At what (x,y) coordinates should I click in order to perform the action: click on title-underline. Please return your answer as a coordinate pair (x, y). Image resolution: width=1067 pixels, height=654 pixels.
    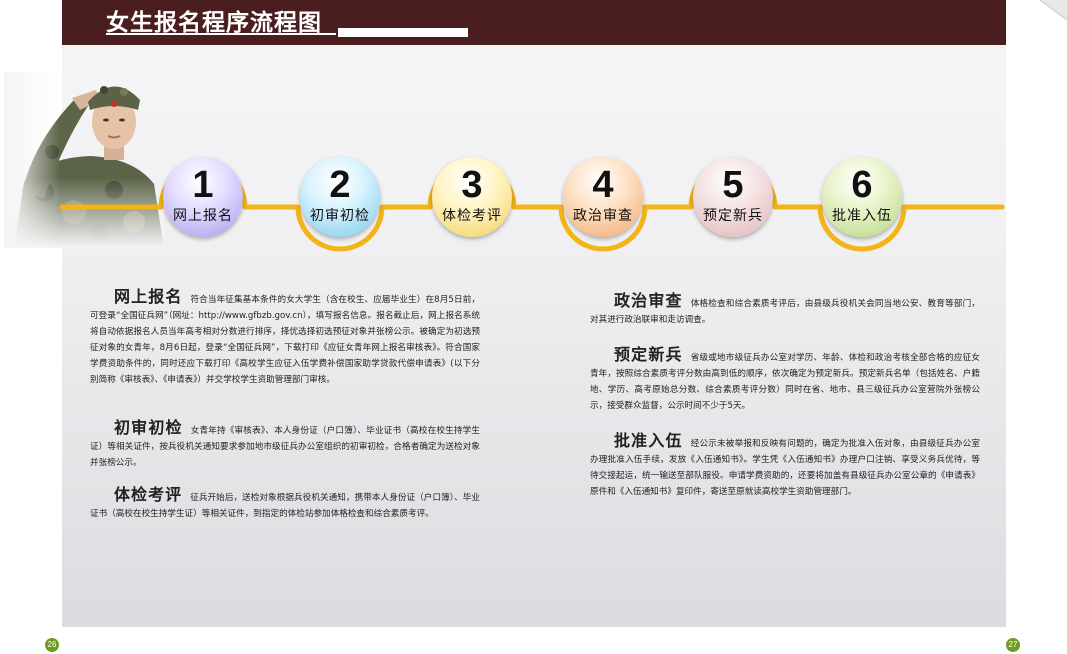
    Looking at the image, I should click on (221, 34).